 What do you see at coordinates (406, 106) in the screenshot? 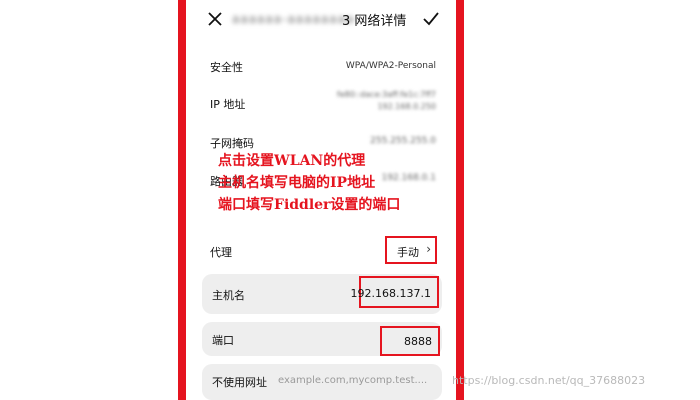
I see `ip-value-ipv4: 192.168.0.250` at bounding box center [406, 106].